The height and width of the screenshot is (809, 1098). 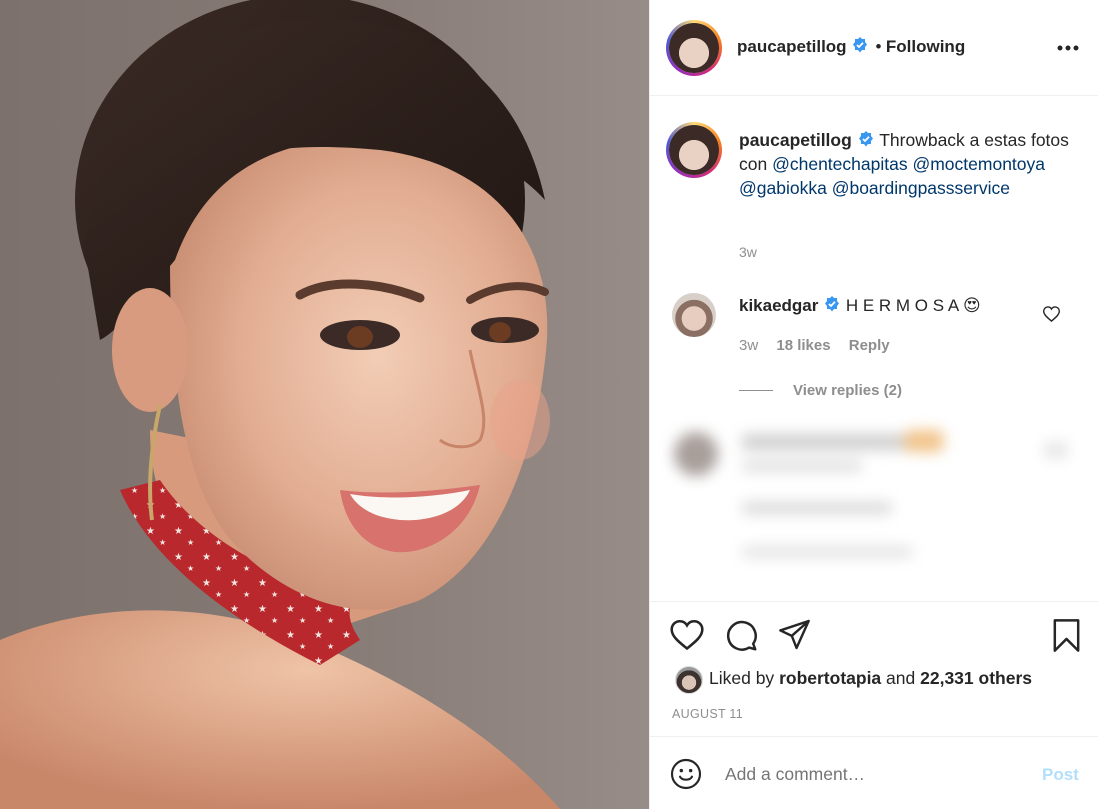 I want to click on mention-link: @chentechapitas, so click(x=840, y=164).